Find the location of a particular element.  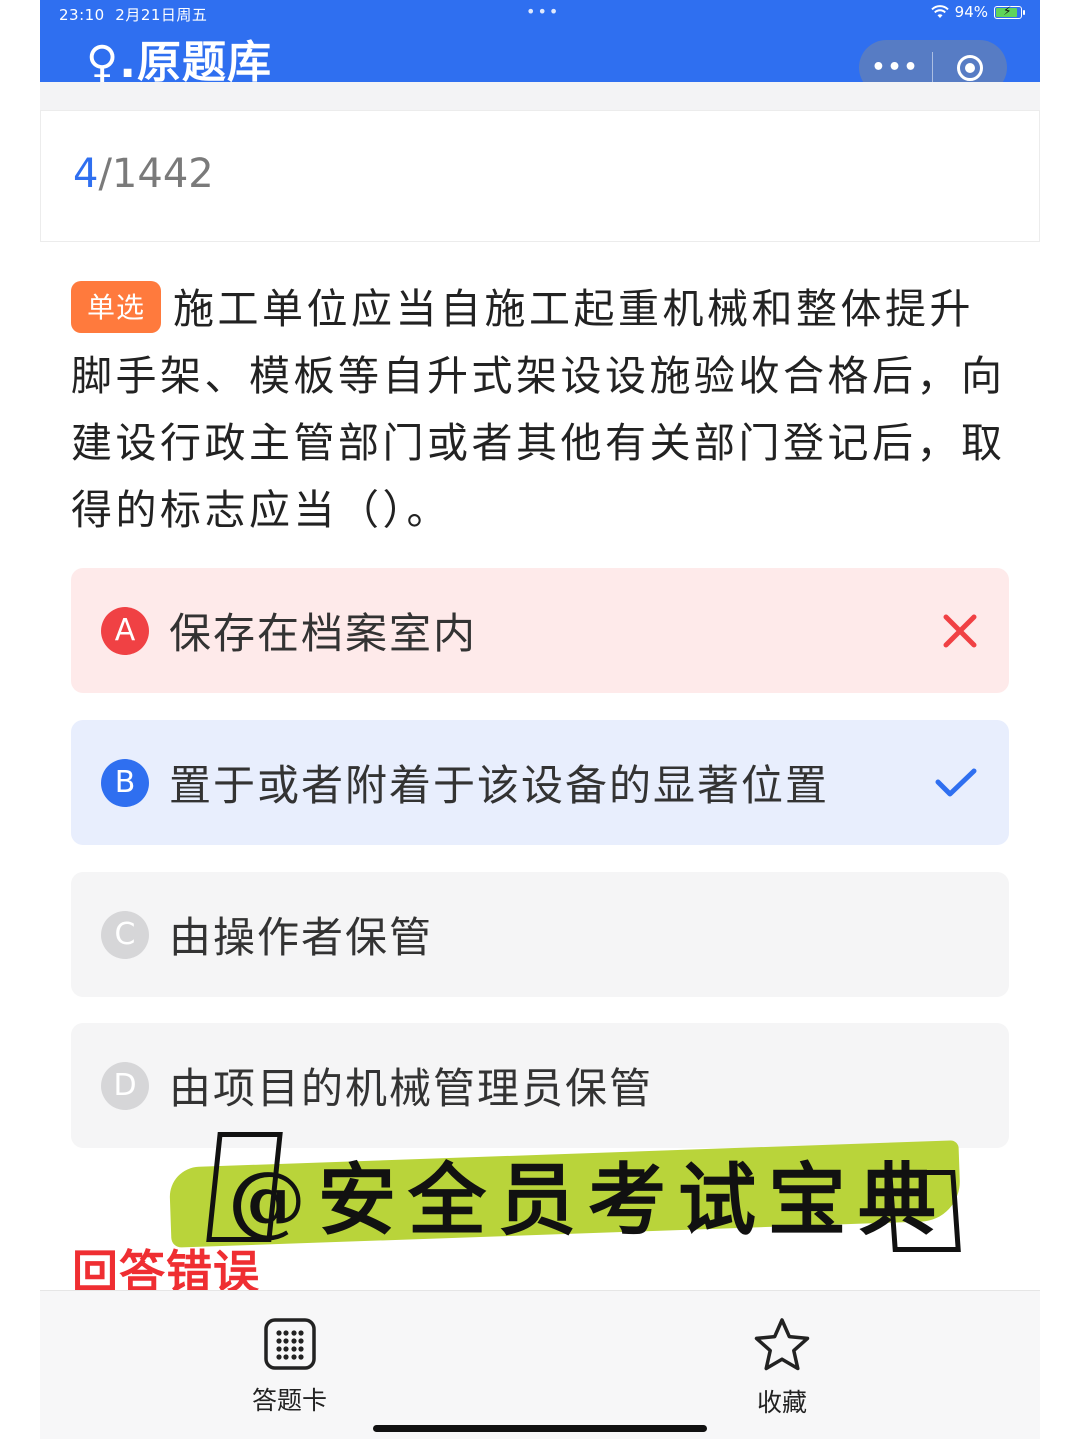

status-time: 23:10 2月21日周五 is located at coordinates (133, 14).